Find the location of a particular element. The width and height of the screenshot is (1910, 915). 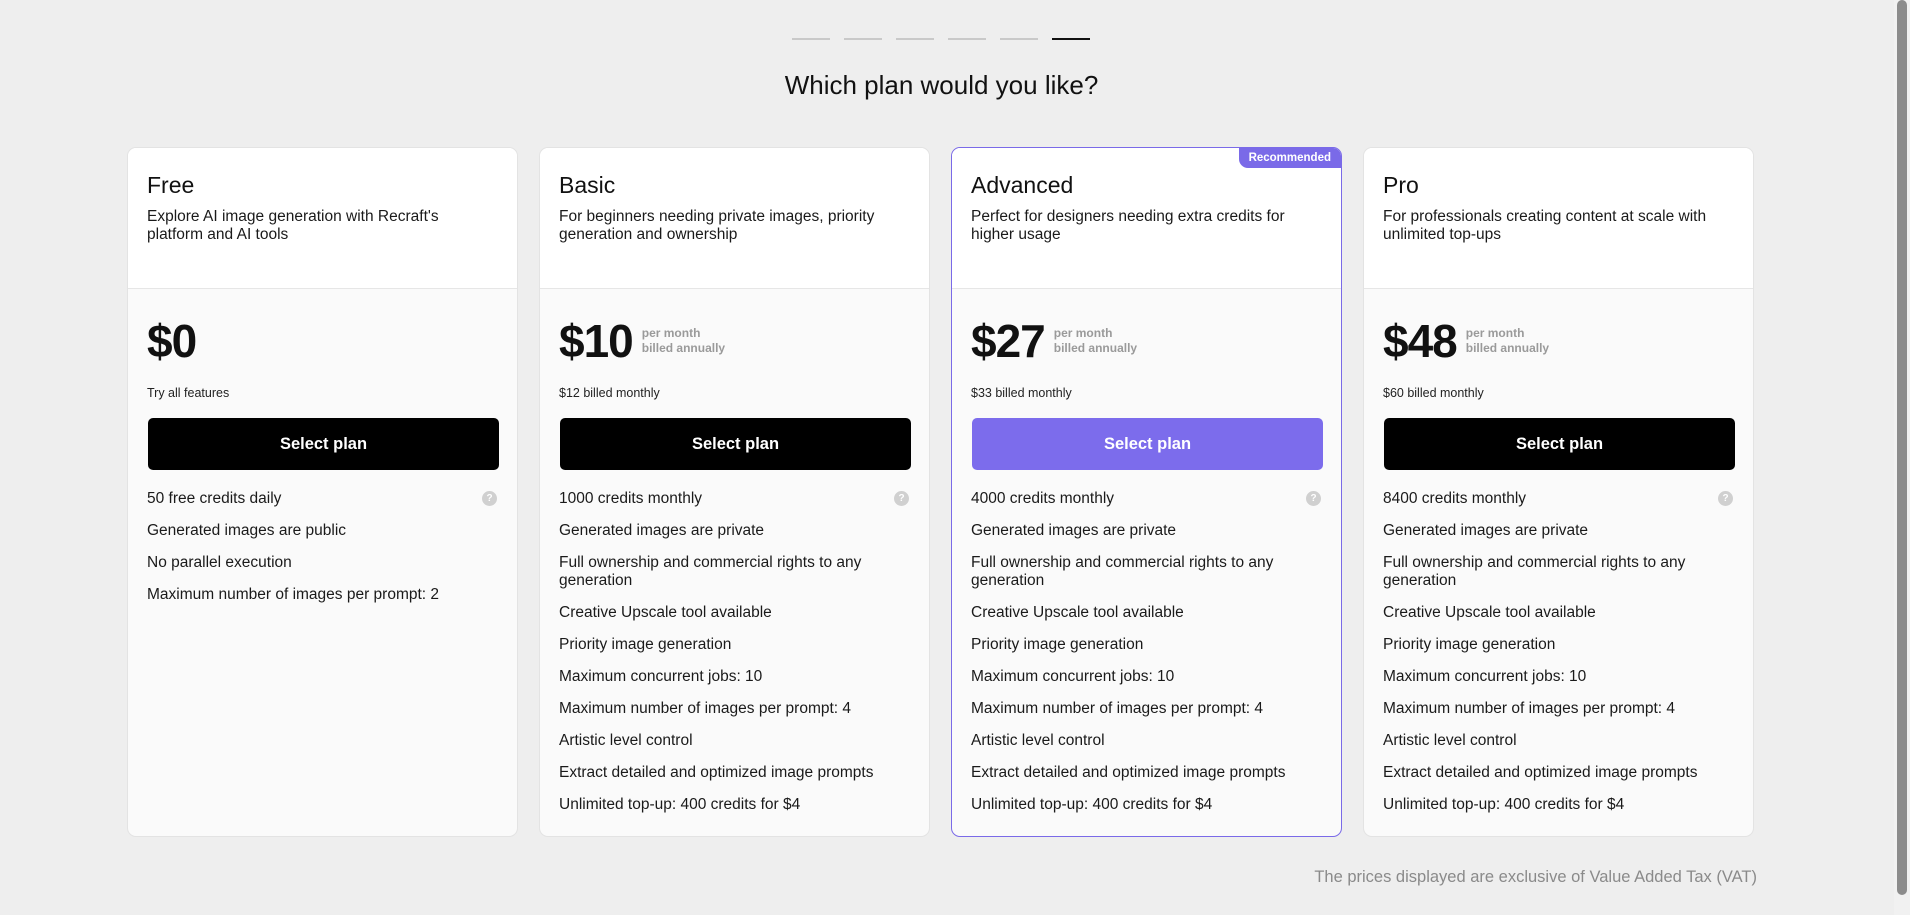

scrollbar-thumb is located at coordinates (1902, 447).